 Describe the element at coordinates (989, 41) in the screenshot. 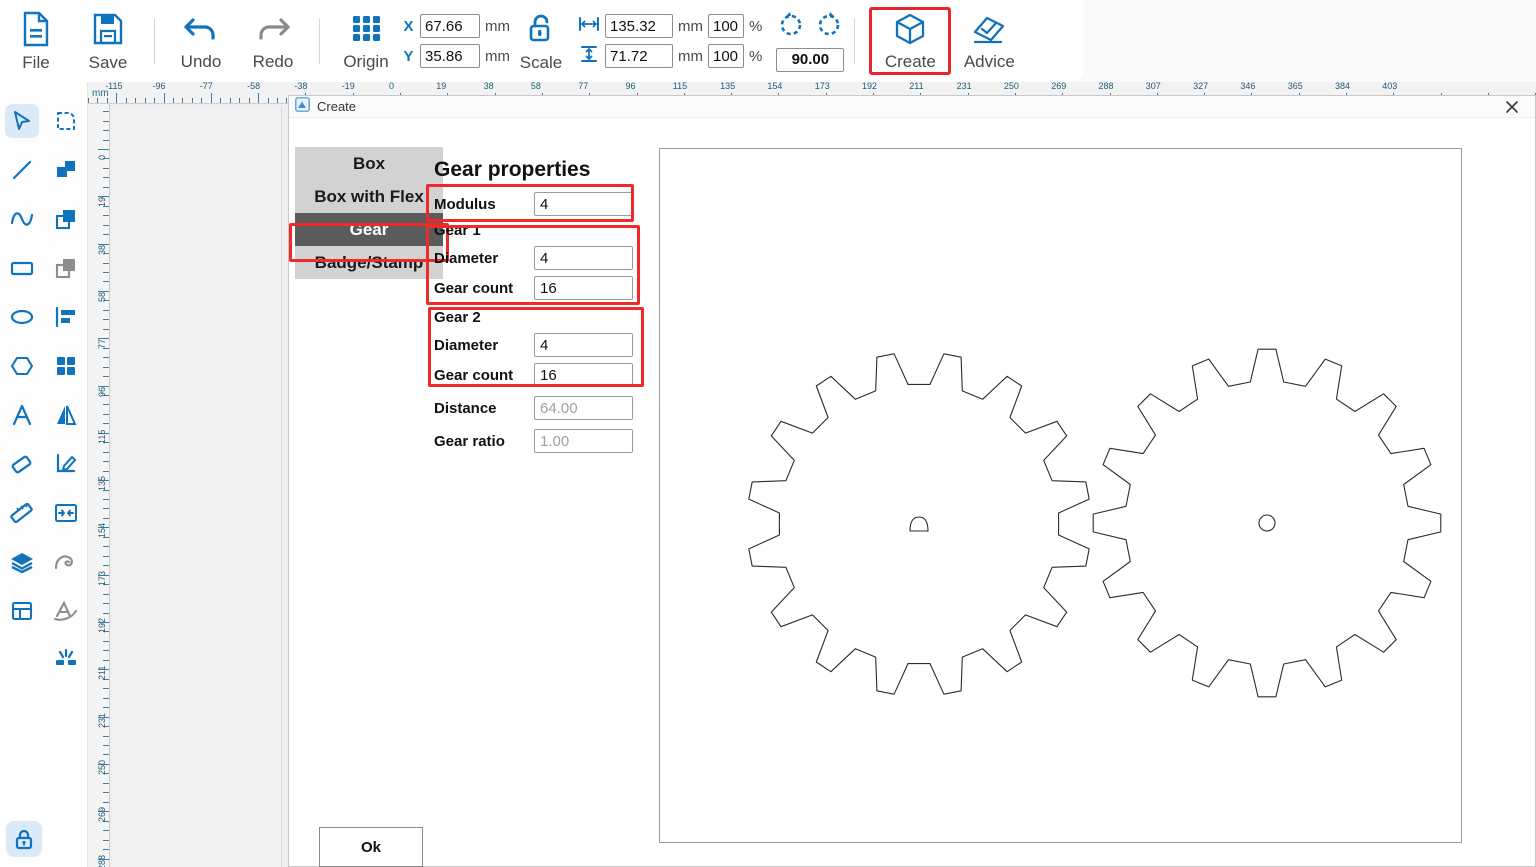

I see `advice-button: Advice` at that location.